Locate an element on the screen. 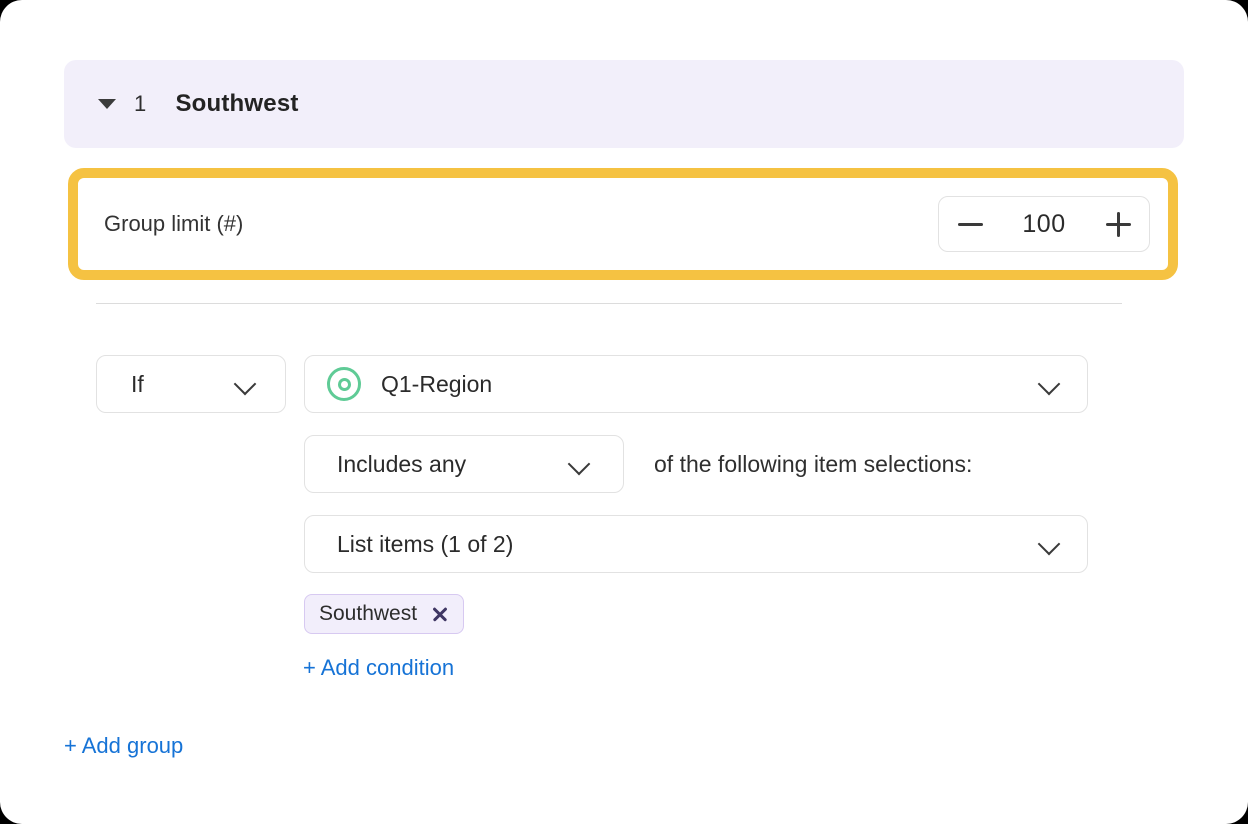 The height and width of the screenshot is (824, 1248). group-limit-stepper: 100 is located at coordinates (1044, 224).